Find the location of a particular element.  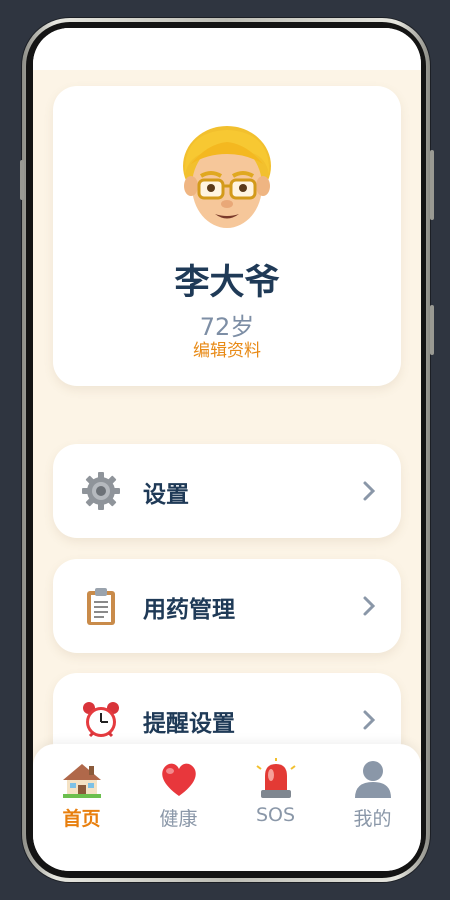

side-button is located at coordinates (432, 330).